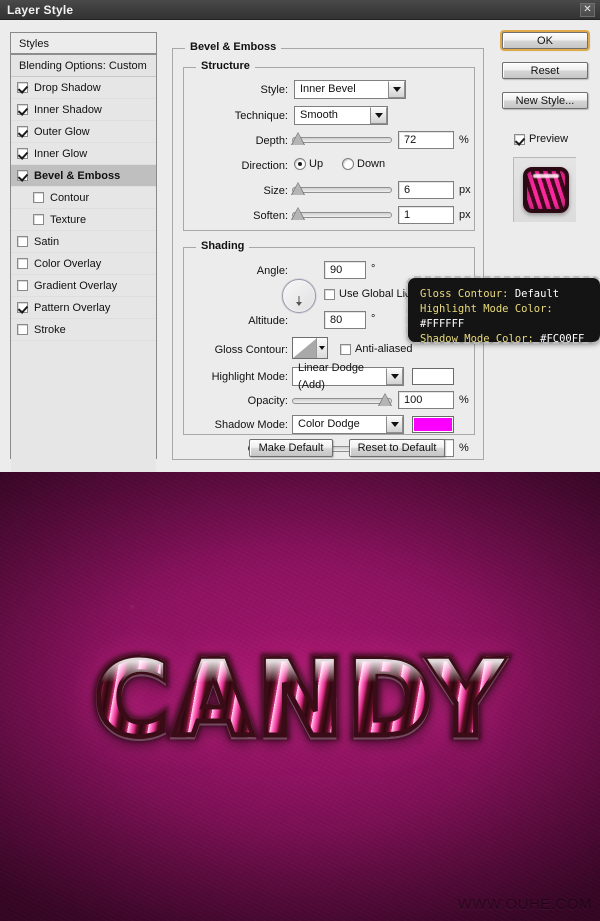 This screenshot has height=921, width=600. What do you see at coordinates (397, 448) in the screenshot?
I see `reset-to-default-button: Reset to Default` at bounding box center [397, 448].